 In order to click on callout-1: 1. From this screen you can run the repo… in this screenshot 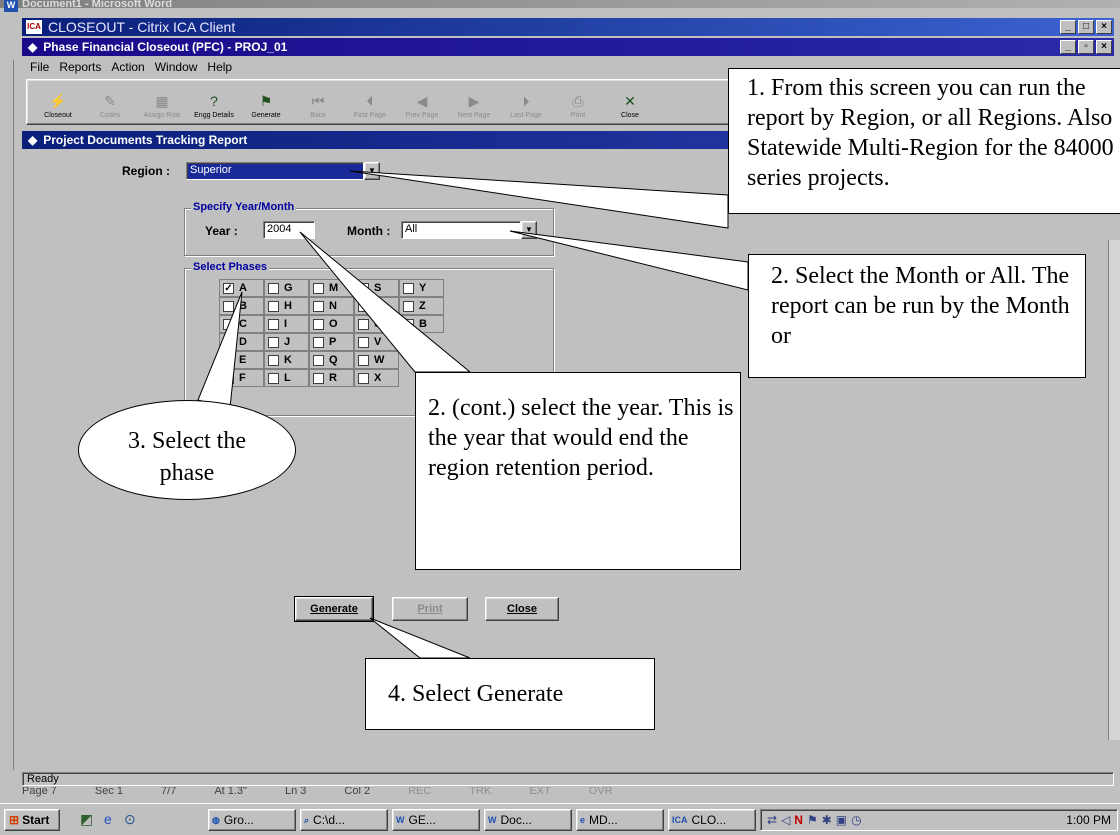, I will do `click(924, 141)`.